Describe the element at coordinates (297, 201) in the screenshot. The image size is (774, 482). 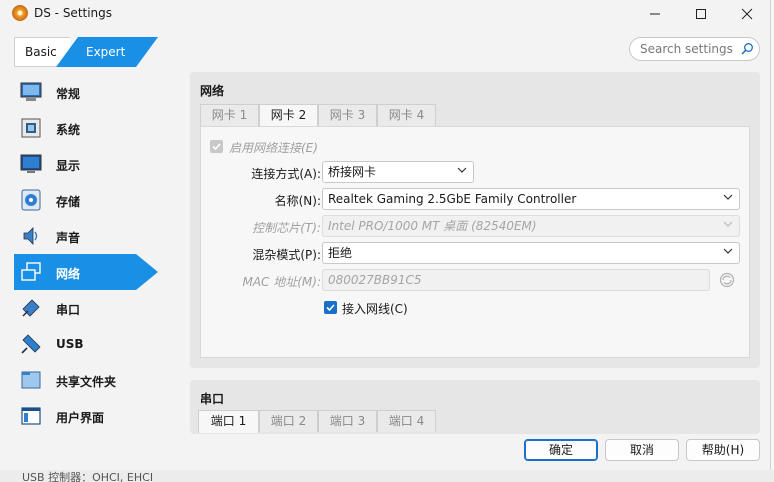
I see `name-label: 名称(N):` at that location.